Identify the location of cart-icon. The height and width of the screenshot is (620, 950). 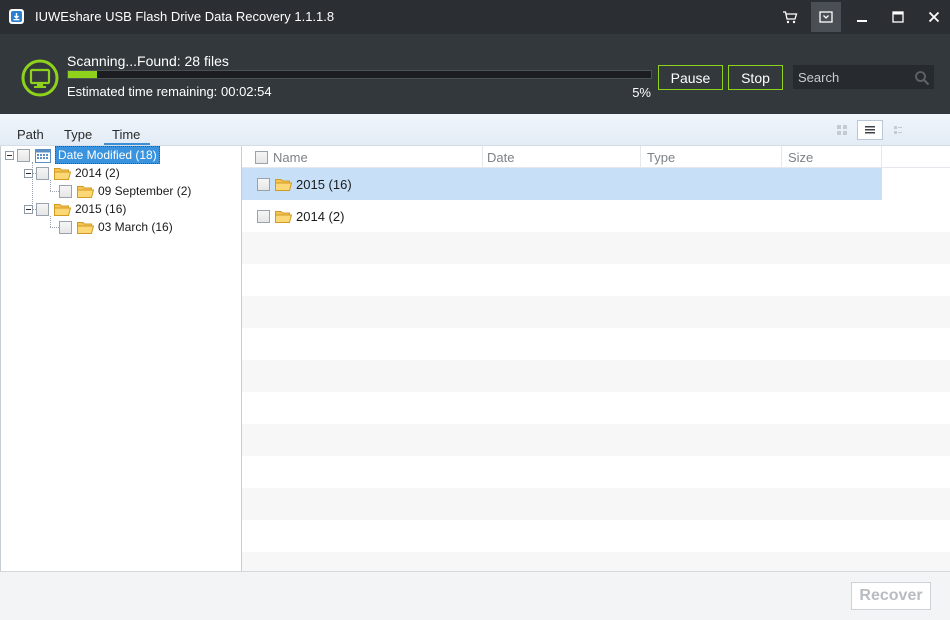
(790, 17).